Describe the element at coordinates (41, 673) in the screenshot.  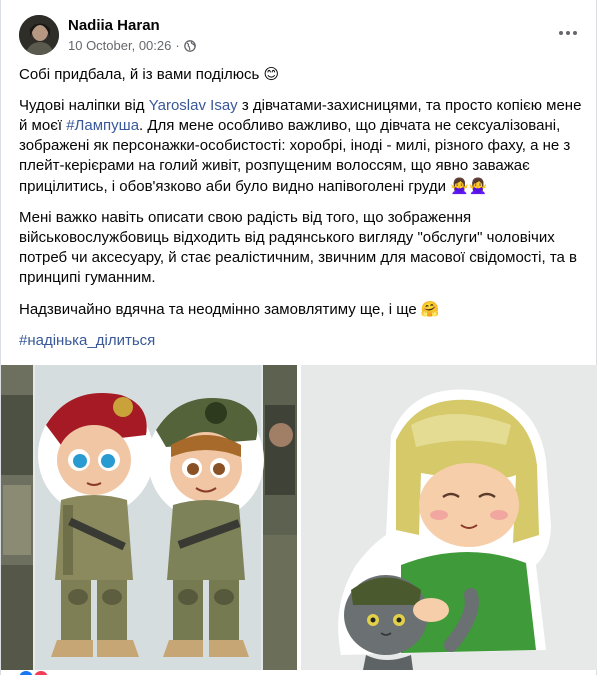
I see `love-reaction-icon` at that location.